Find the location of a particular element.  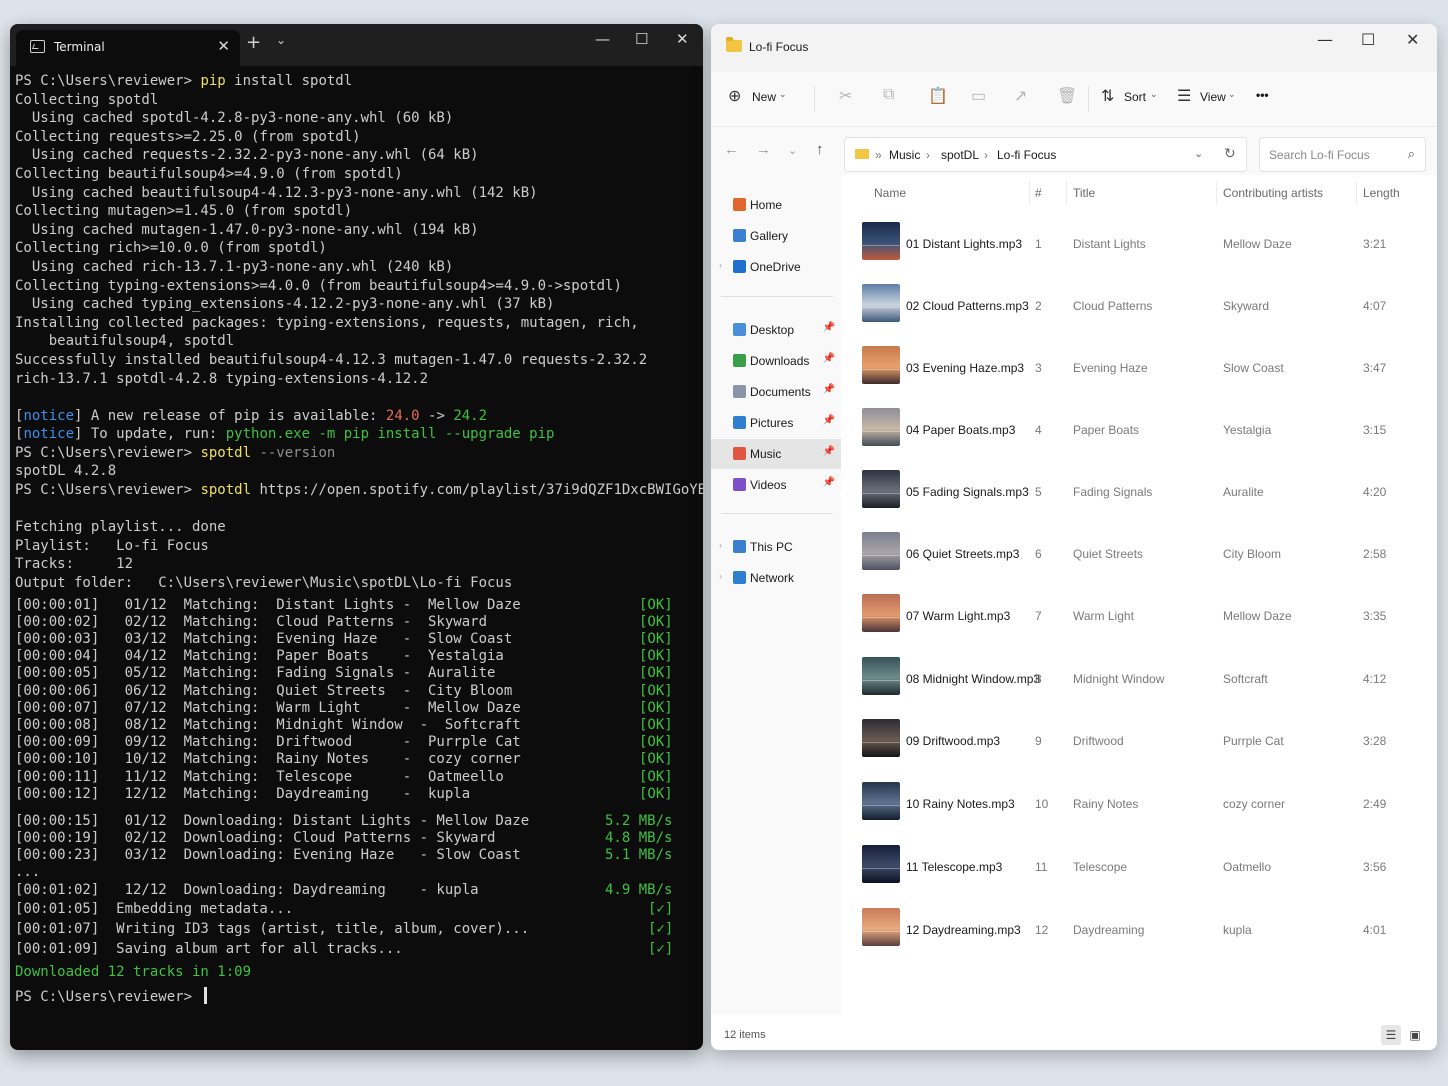

terminal-text: beautifulsoup4, spotdl is located at coordinates (125, 341).